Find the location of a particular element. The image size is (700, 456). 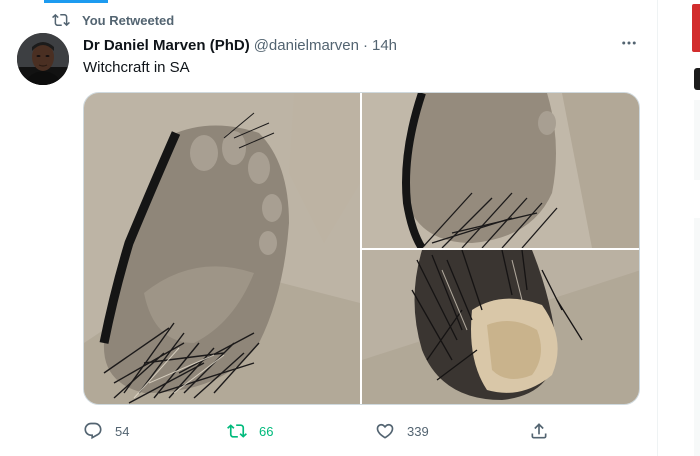

author-display-name: Dr Daniel Marven (PhD) is located at coordinates (166, 45).